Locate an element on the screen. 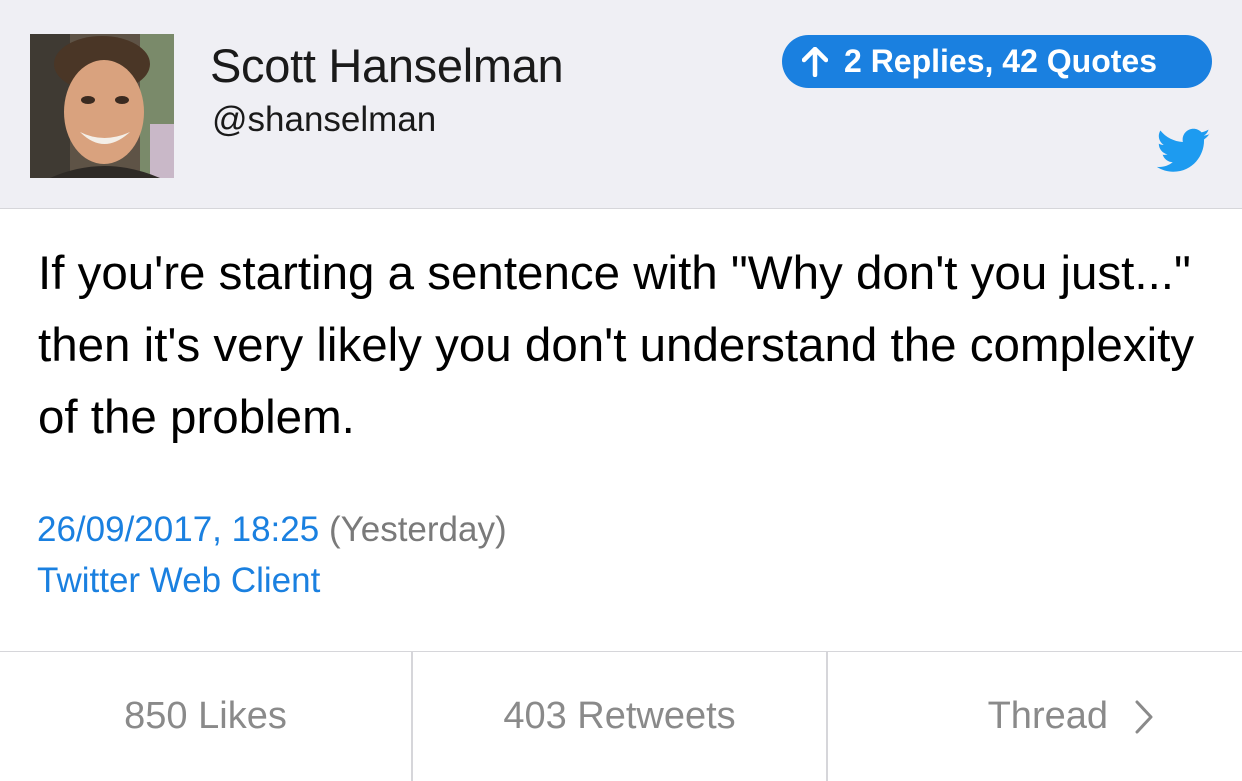 This screenshot has width=1242, height=781. tweet-timestamp: 26/09/2017, 18:25 is located at coordinates (178, 529).